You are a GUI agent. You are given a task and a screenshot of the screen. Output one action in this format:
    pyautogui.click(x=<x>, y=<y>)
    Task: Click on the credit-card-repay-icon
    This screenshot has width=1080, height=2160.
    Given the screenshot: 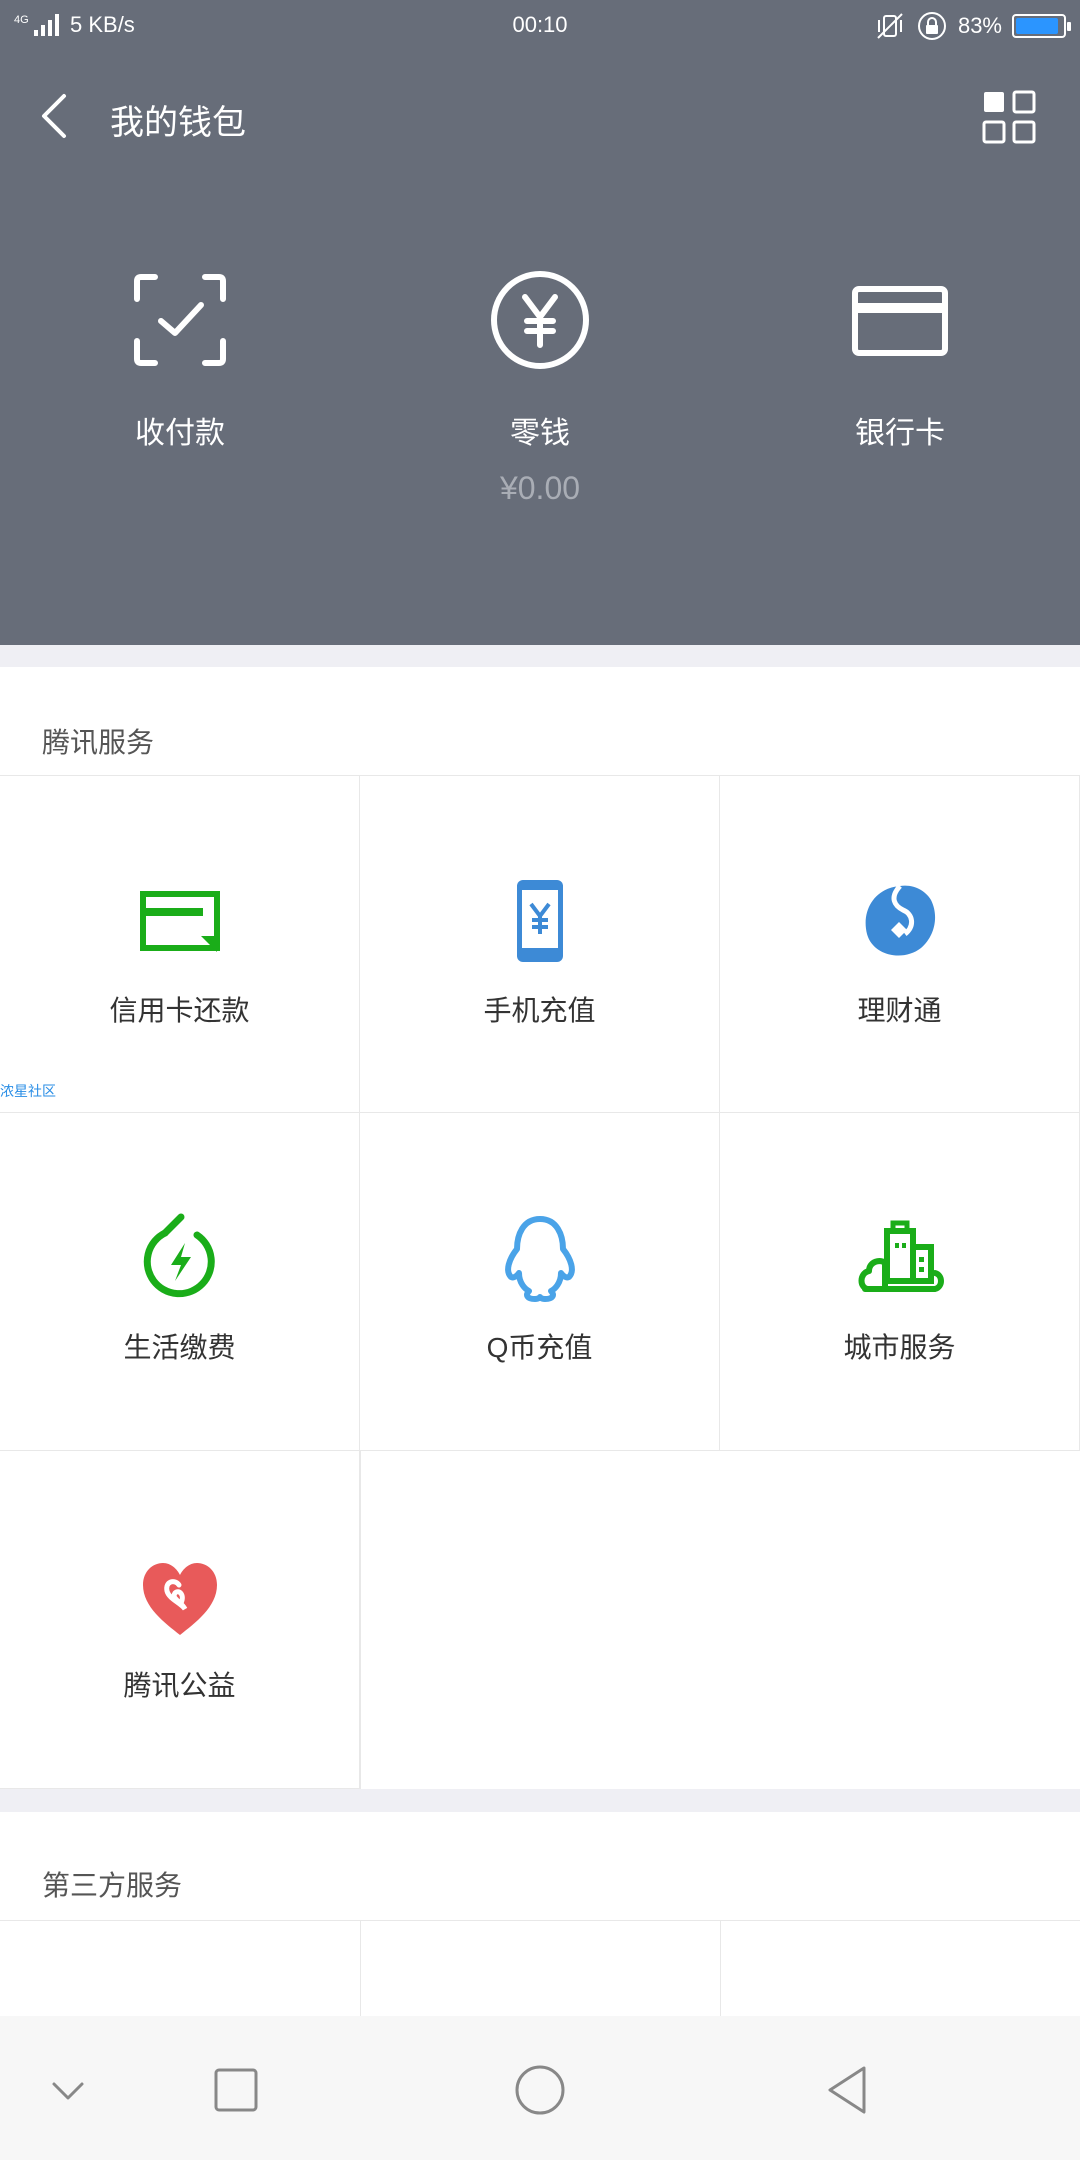 What is the action you would take?
    pyautogui.click(x=179, y=921)
    